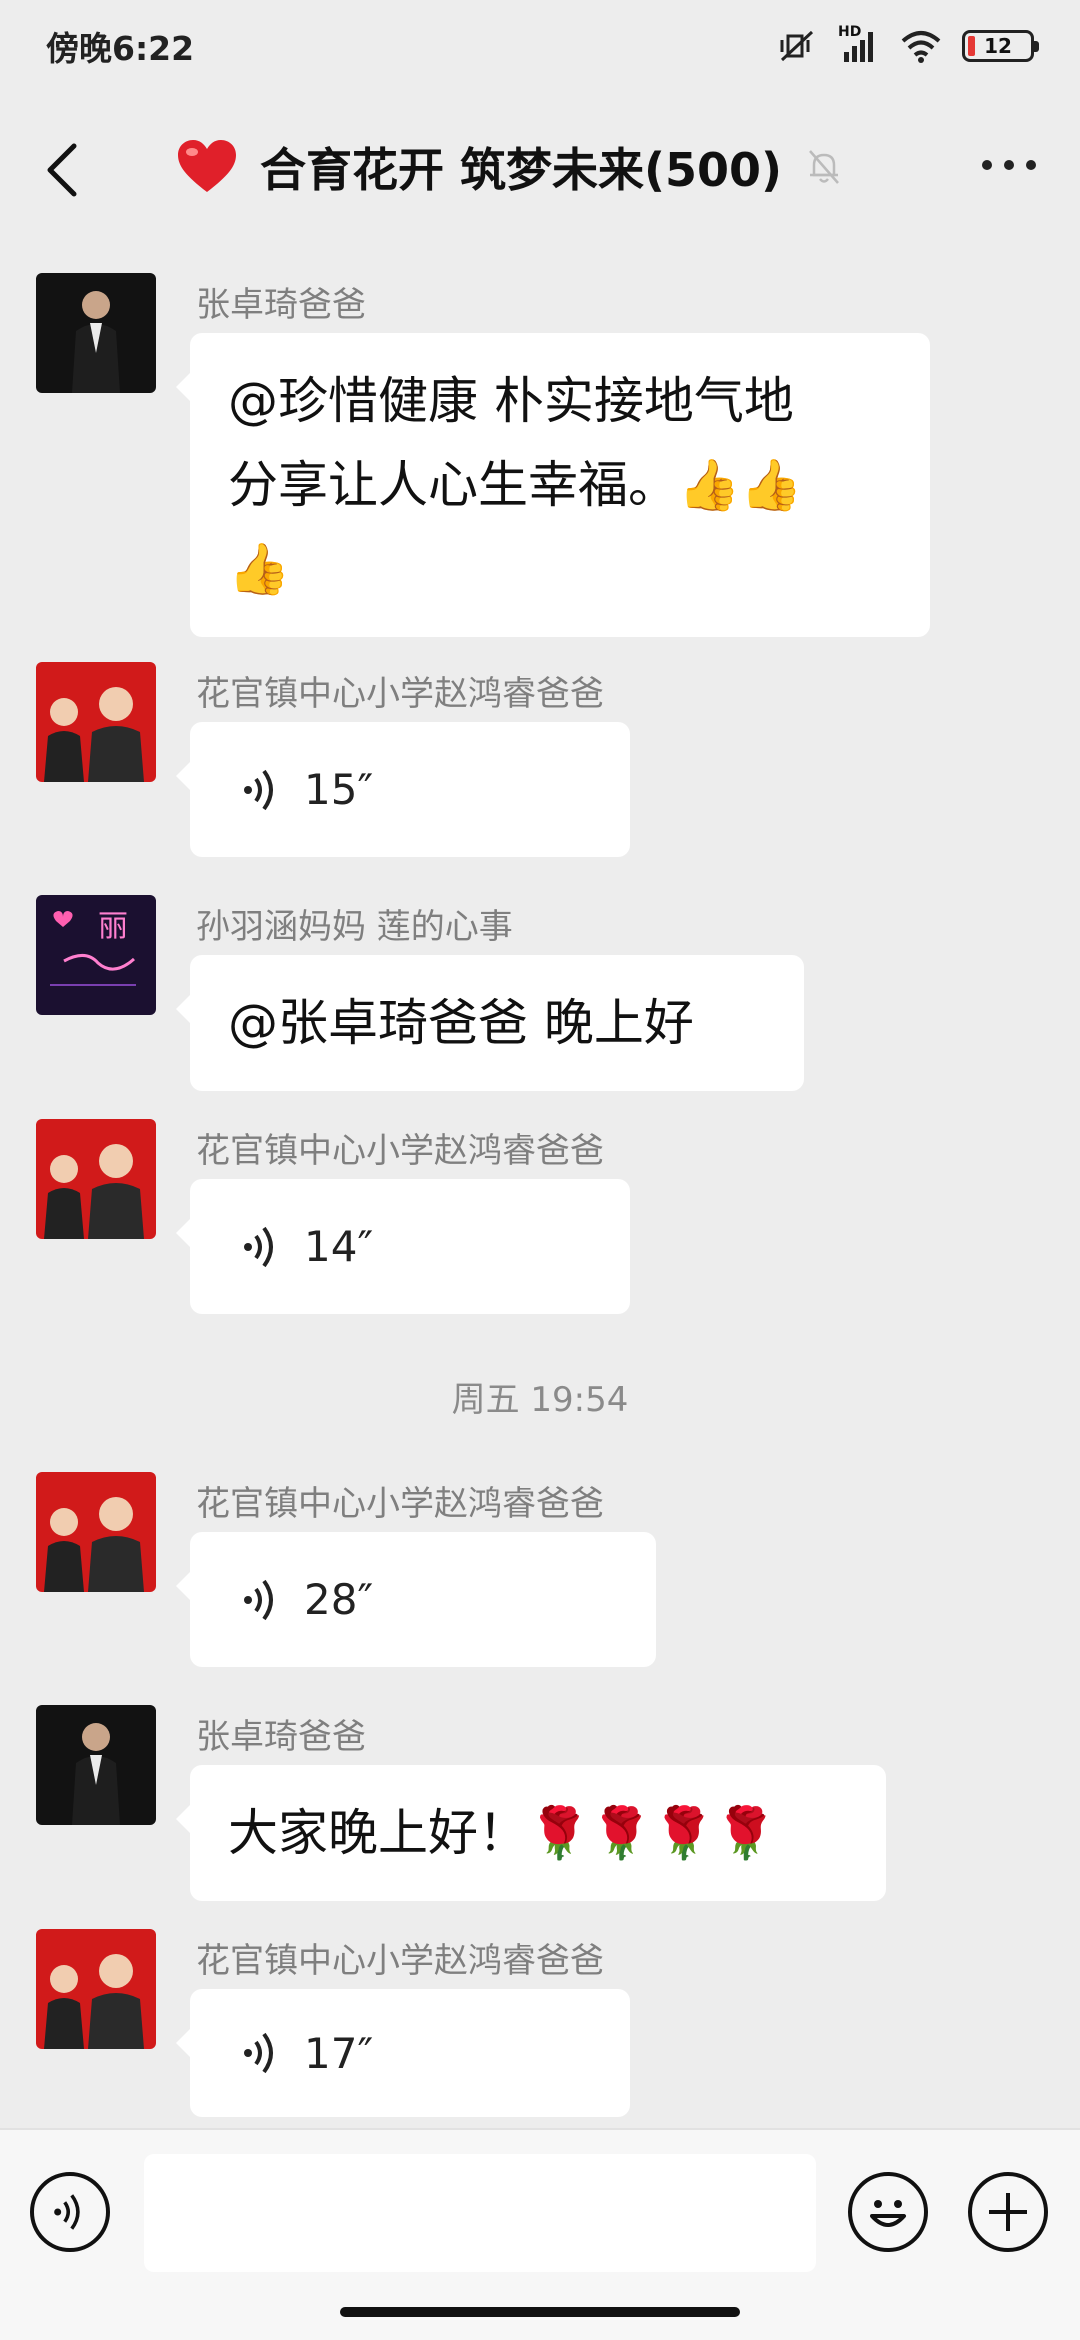 Image resolution: width=1080 pixels, height=2340 pixels. What do you see at coordinates (354, 927) in the screenshot?
I see `sender-name: 孙羽涵妈妈 莲的心事` at bounding box center [354, 927].